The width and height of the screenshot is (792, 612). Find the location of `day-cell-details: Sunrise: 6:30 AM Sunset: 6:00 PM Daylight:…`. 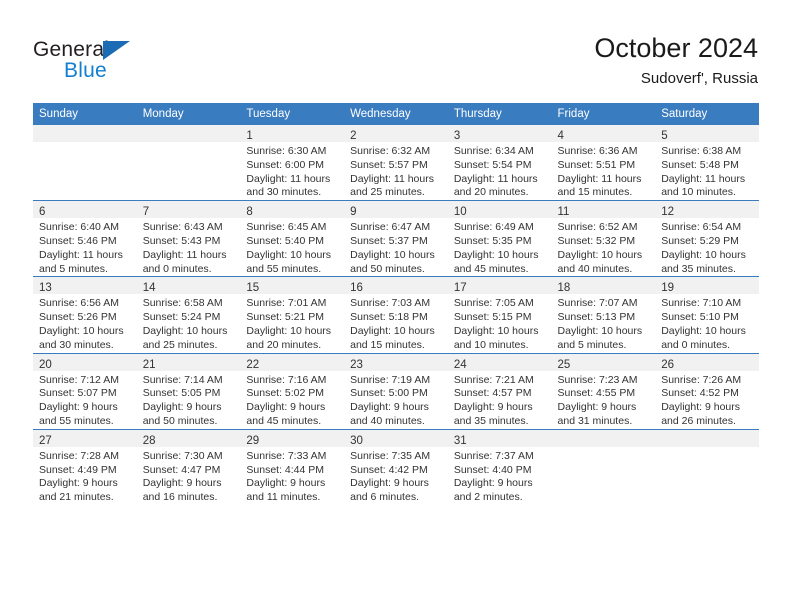

day-cell-details: Sunrise: 6:30 AM Sunset: 6:00 PM Daylight:… is located at coordinates (292, 171).